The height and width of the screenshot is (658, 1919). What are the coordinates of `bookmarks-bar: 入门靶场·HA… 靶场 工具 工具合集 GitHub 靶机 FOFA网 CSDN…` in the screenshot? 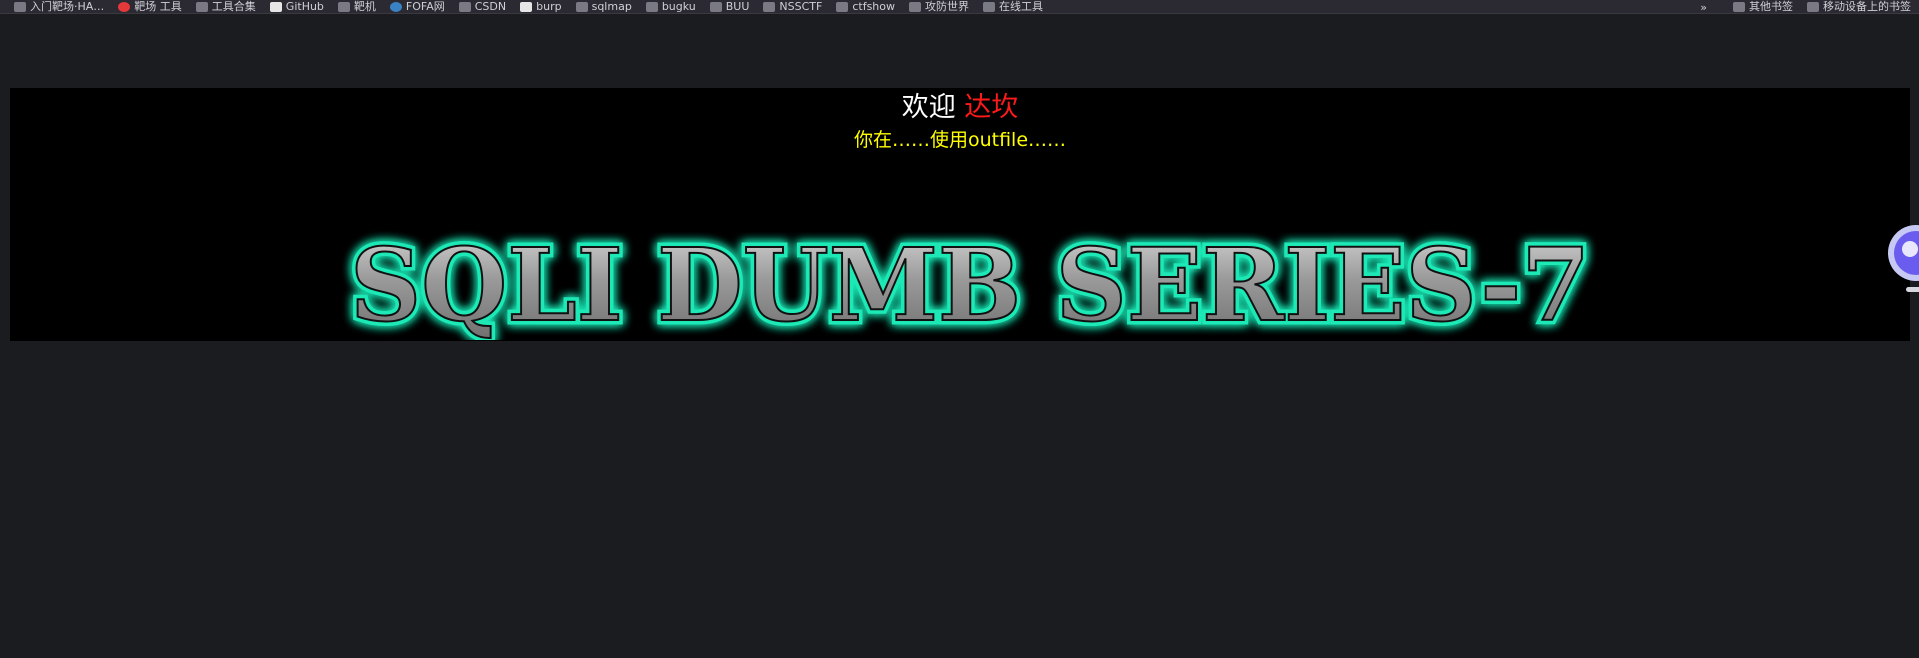 It's located at (959, 7).